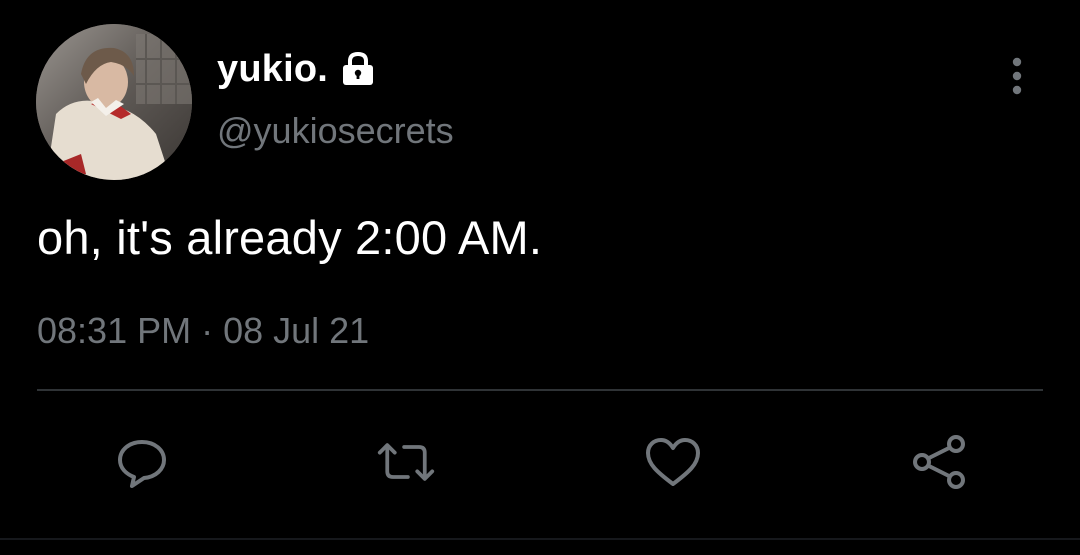 The image size is (1080, 555). What do you see at coordinates (1017, 76) in the screenshot?
I see `more-vertical-icon` at bounding box center [1017, 76].